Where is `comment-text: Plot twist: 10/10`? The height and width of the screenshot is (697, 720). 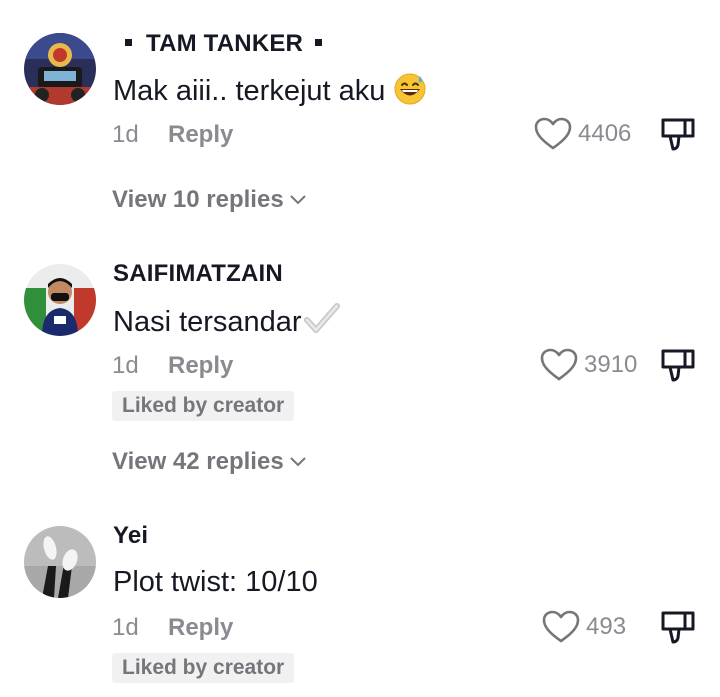 comment-text: Plot twist: 10/10 is located at coordinates (215, 582).